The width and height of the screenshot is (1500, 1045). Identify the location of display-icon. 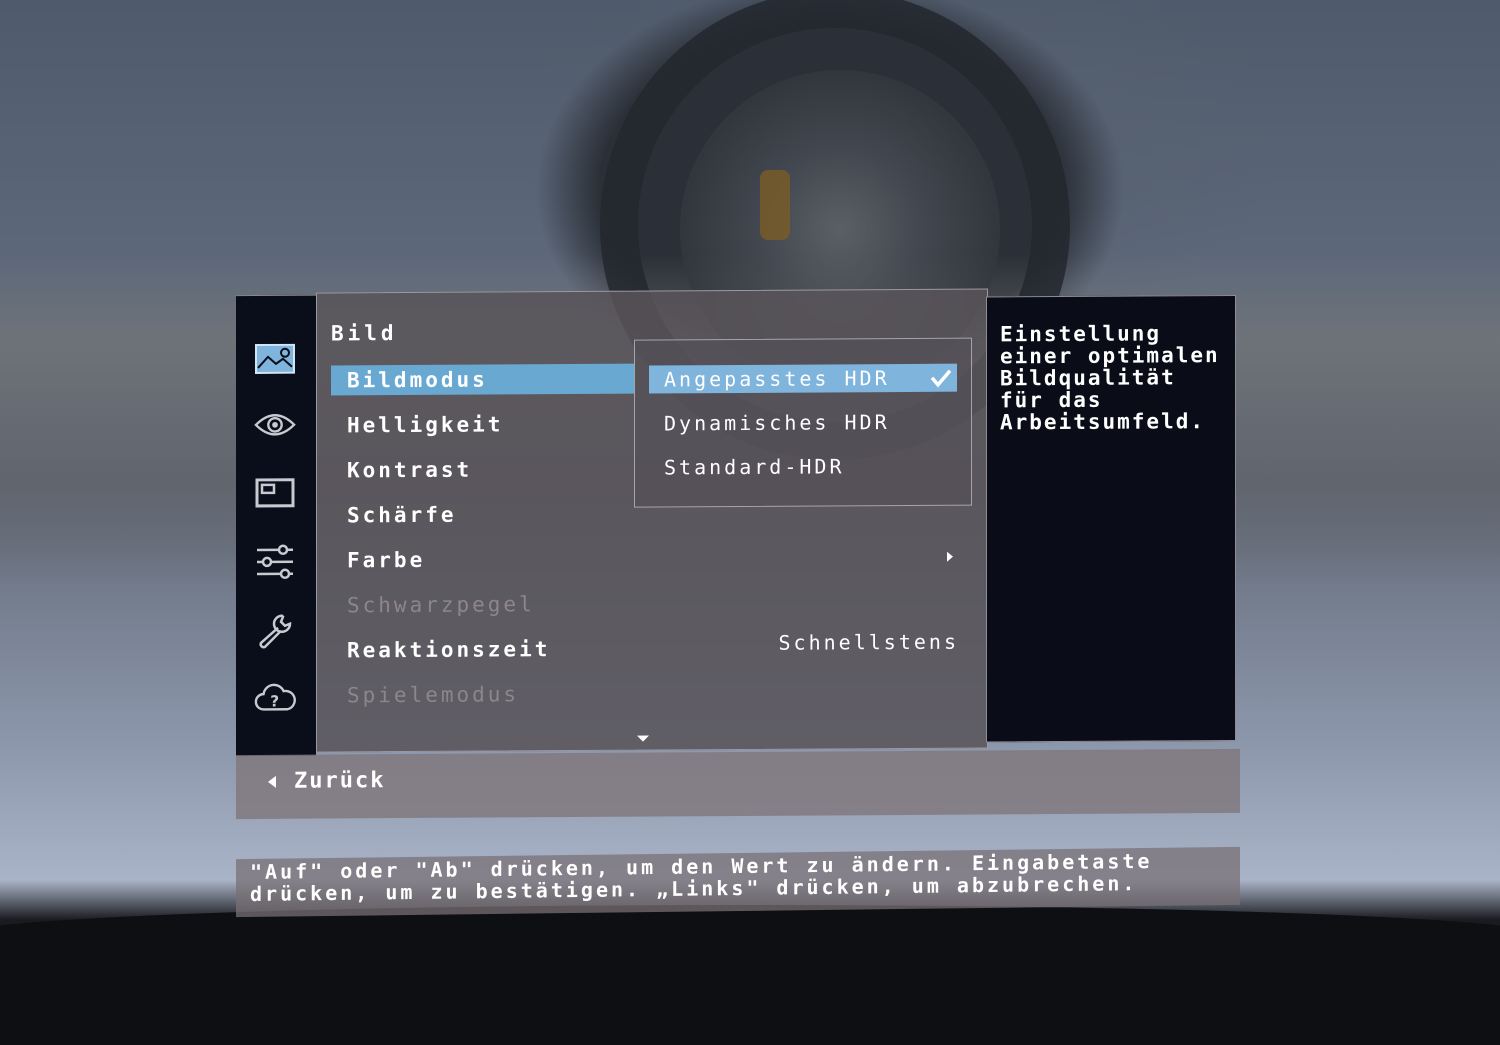
(275, 493).